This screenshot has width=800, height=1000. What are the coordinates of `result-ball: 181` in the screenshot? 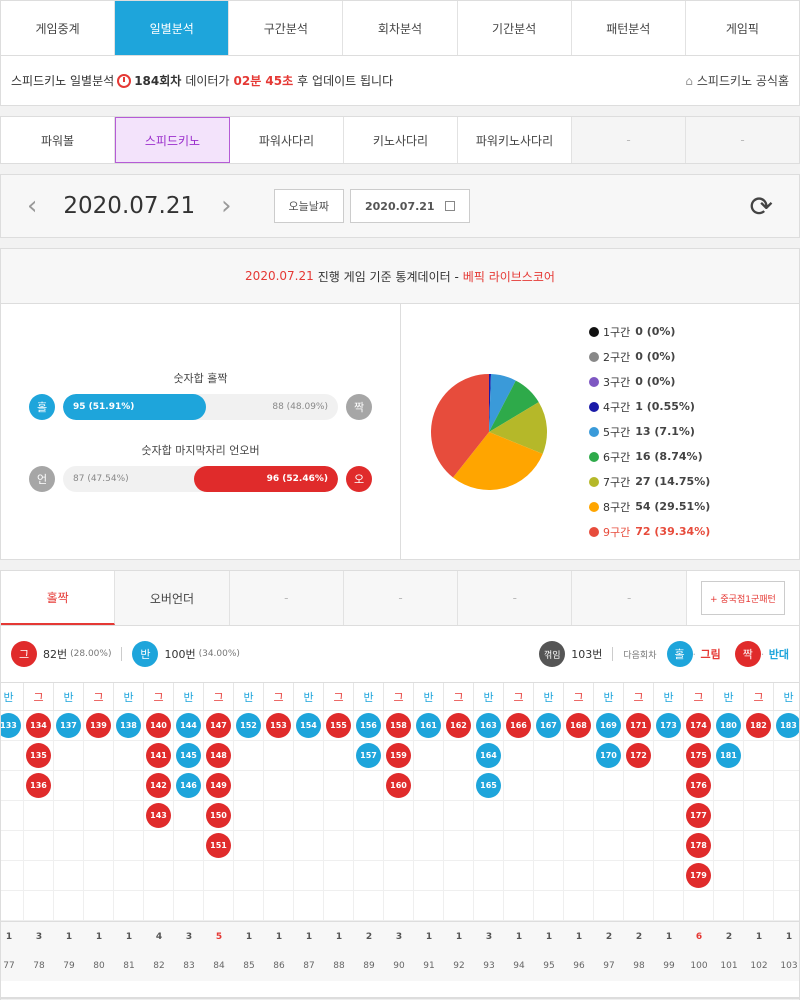 It's located at (728, 755).